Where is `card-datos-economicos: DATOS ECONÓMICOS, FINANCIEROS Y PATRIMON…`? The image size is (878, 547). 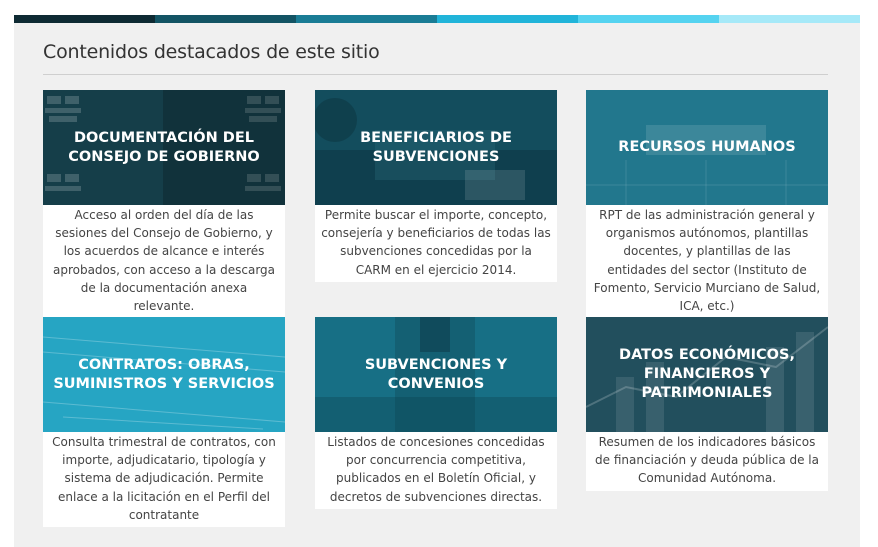 card-datos-economicos: DATOS ECONÓMICOS, FINANCIEROS Y PATRIMON… is located at coordinates (707, 404).